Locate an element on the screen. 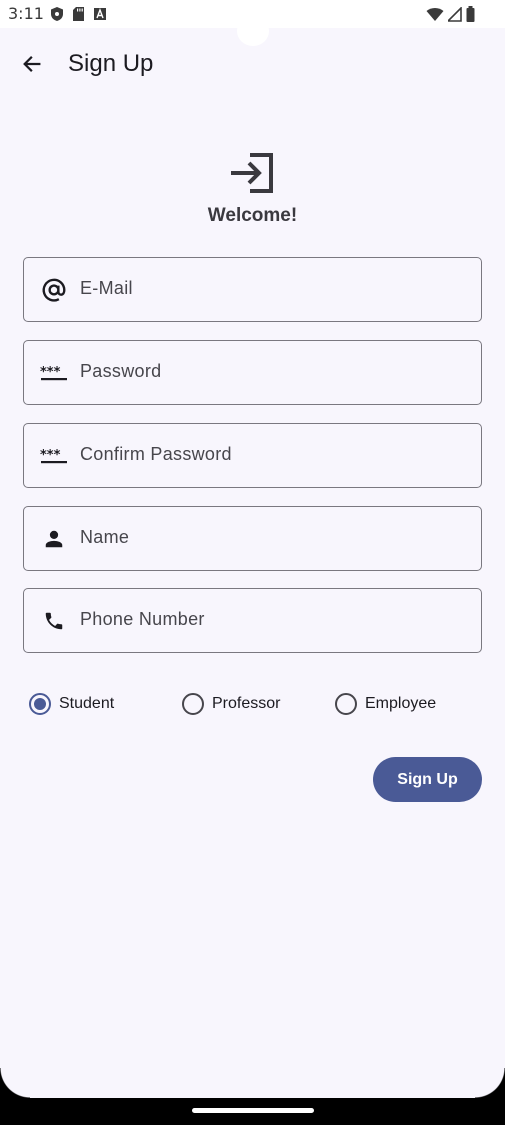 The image size is (505, 1125). phone-icon is located at coordinates (54, 621).